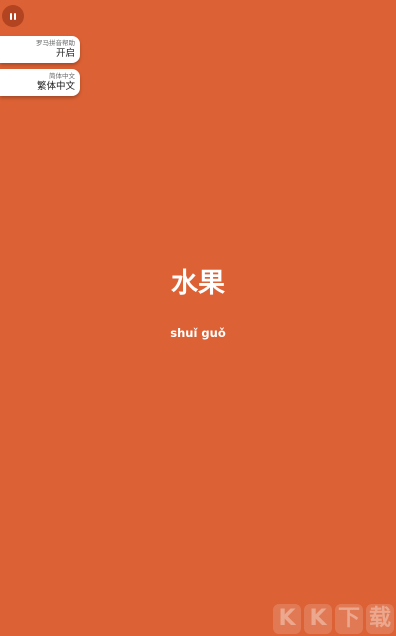 Image resolution: width=396 pixels, height=636 pixels. I want to click on pause-button, so click(13, 16).